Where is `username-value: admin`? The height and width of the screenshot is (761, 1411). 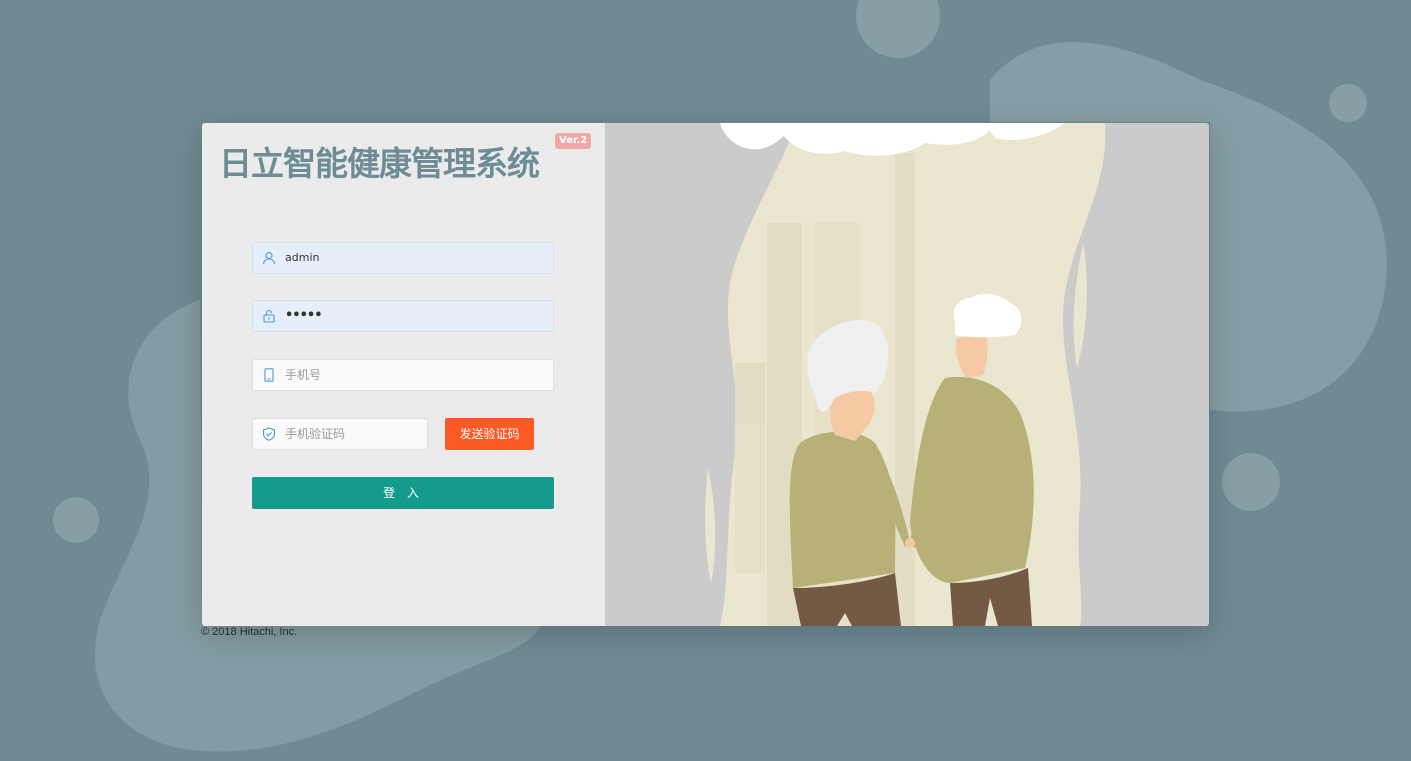 username-value: admin is located at coordinates (302, 257).